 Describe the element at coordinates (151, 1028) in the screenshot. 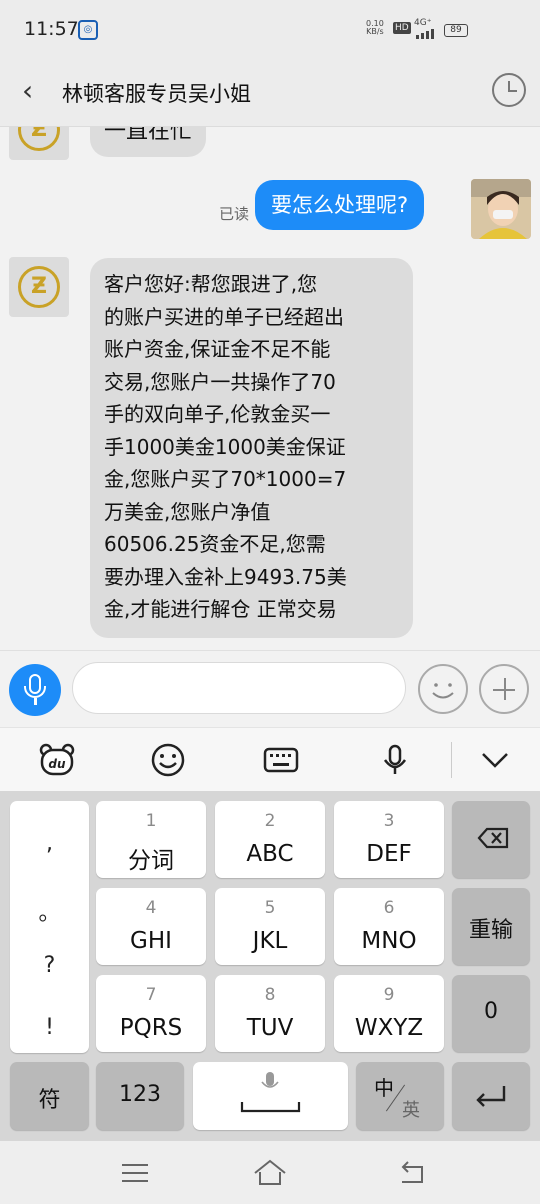

I see `key-label: PQRS` at that location.